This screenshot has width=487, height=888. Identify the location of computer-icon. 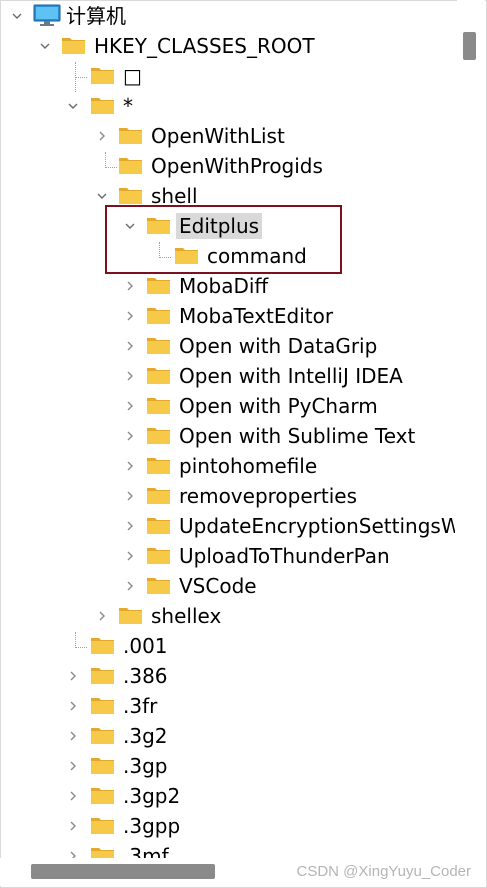
(47, 16).